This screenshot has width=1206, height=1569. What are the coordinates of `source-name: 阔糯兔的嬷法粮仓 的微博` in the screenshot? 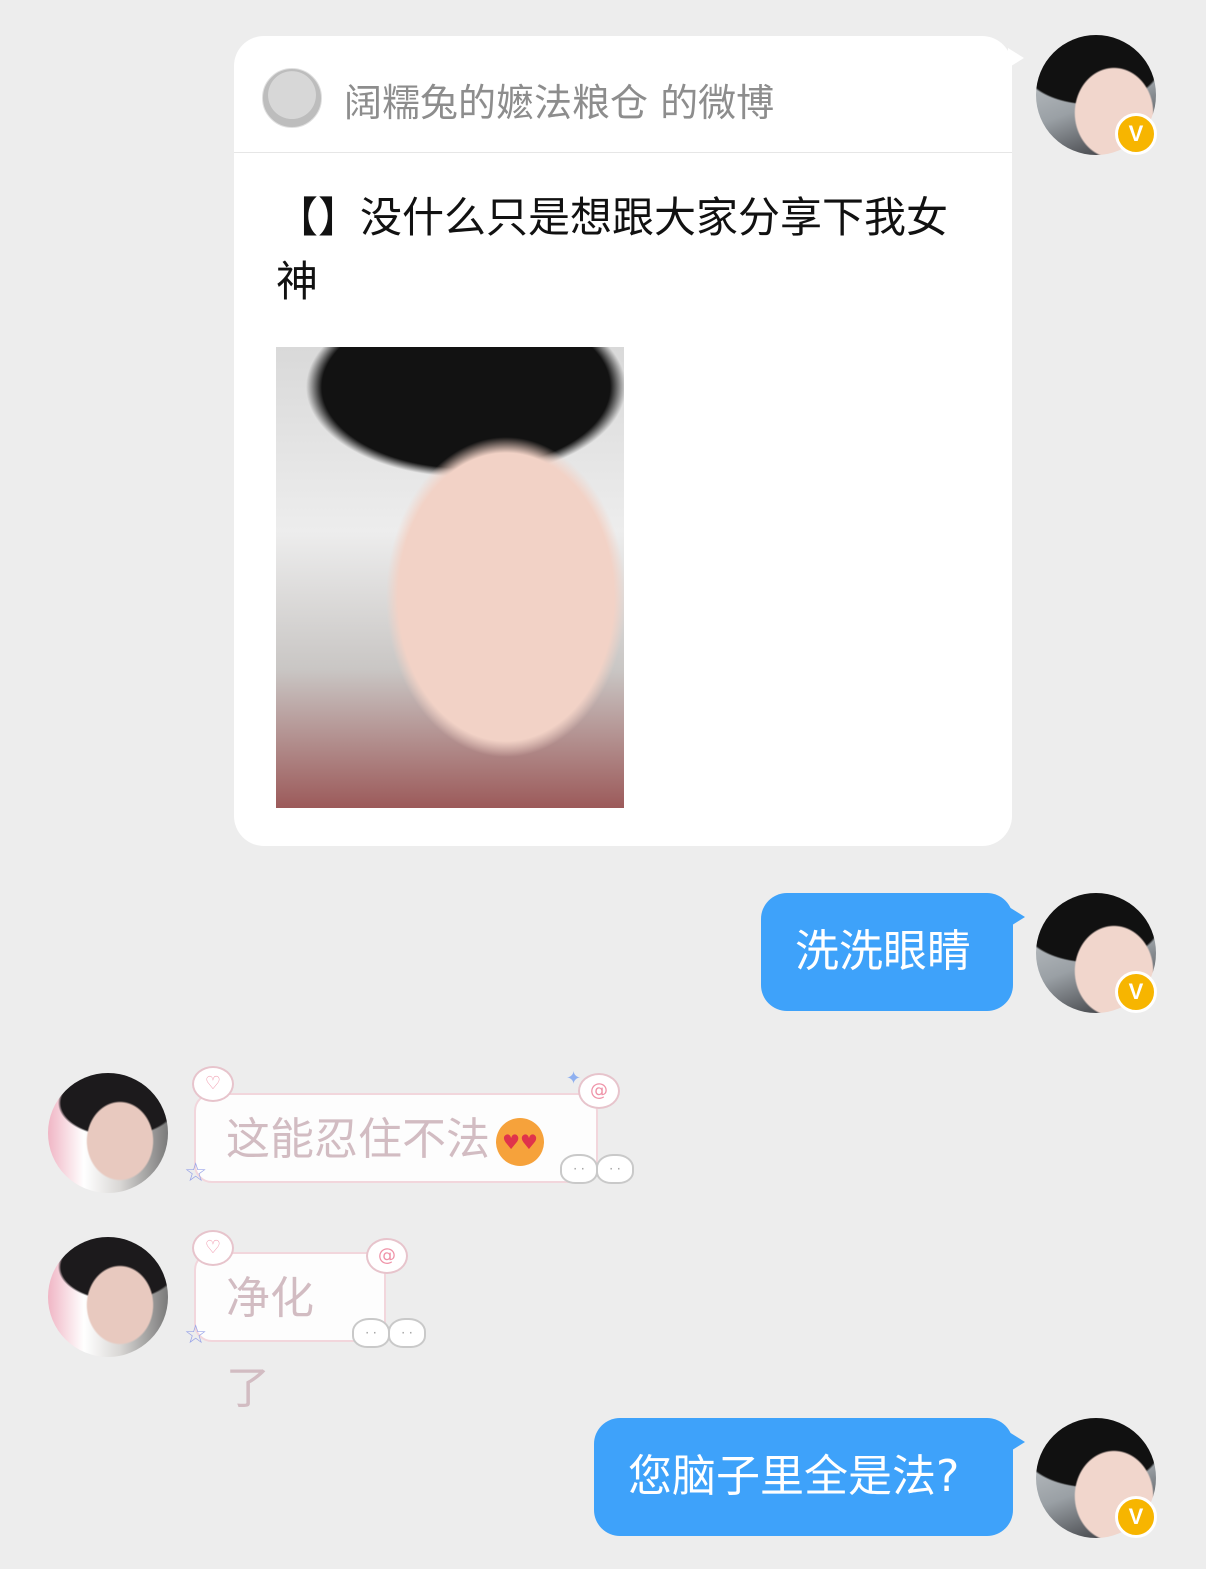 It's located at (559, 103).